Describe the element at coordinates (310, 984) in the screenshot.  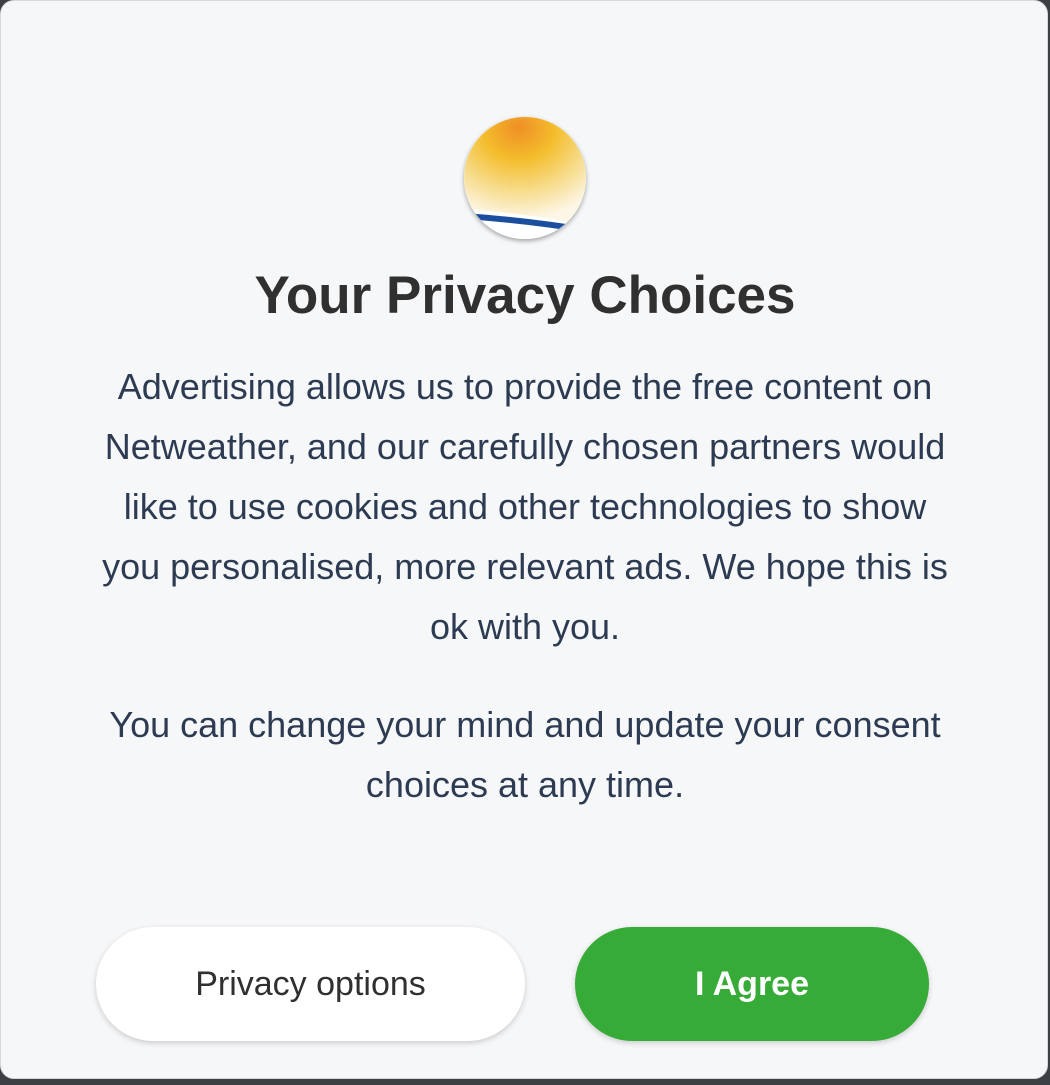
I see `privacy-options-button: Privacy options` at that location.